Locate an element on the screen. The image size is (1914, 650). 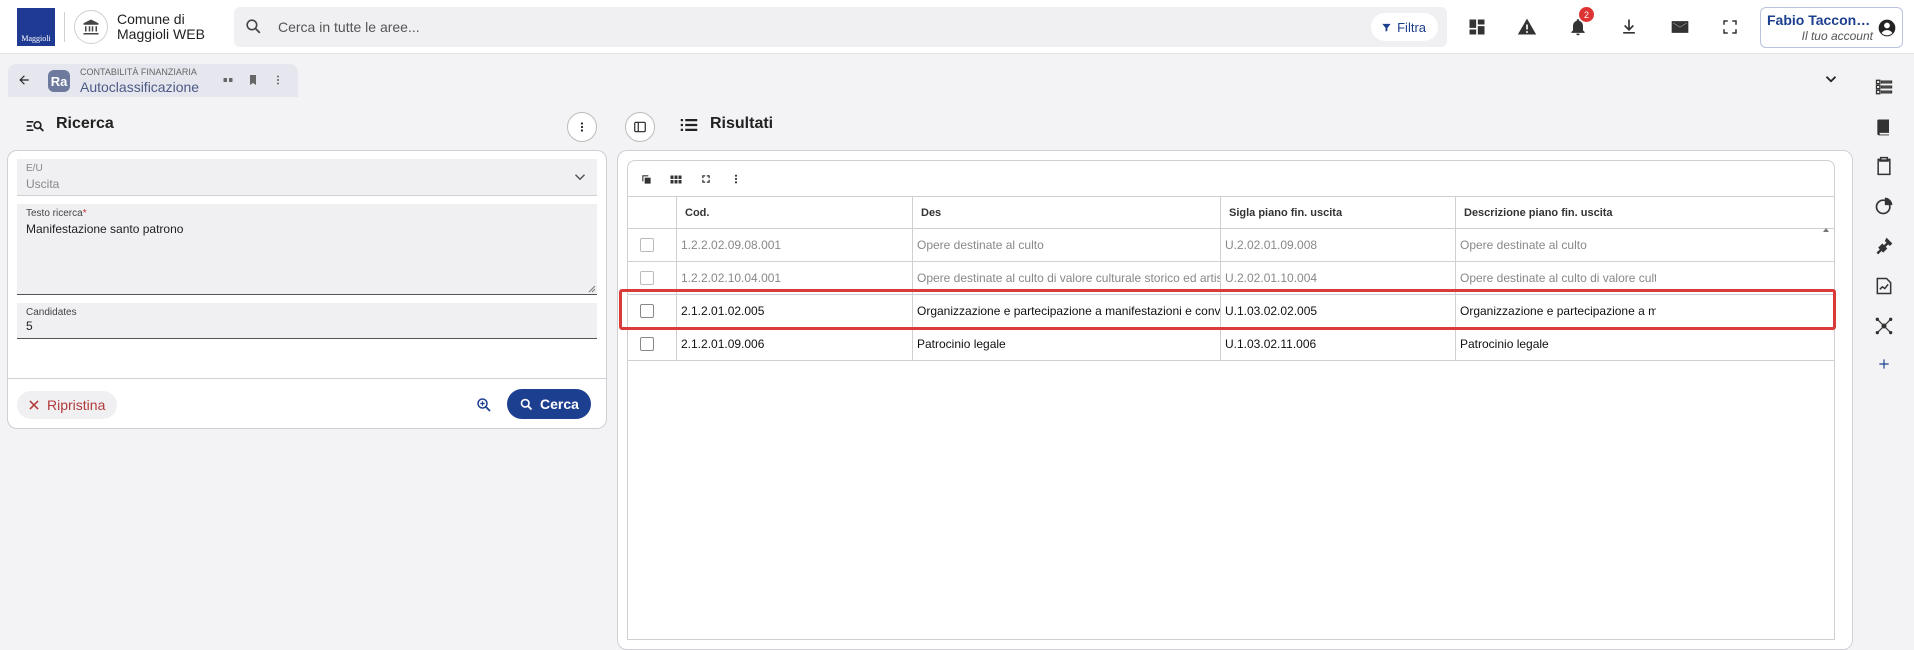
resize-handle-icon is located at coordinates (592, 289).